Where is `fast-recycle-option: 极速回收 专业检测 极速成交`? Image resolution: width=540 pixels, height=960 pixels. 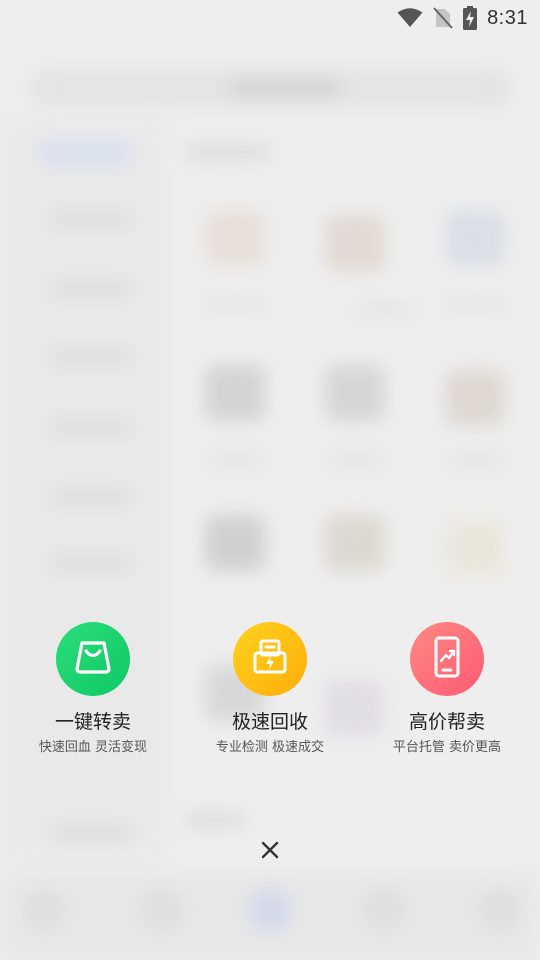
fast-recycle-option: 极速回收 专业检测 极速成交 is located at coordinates (270, 689).